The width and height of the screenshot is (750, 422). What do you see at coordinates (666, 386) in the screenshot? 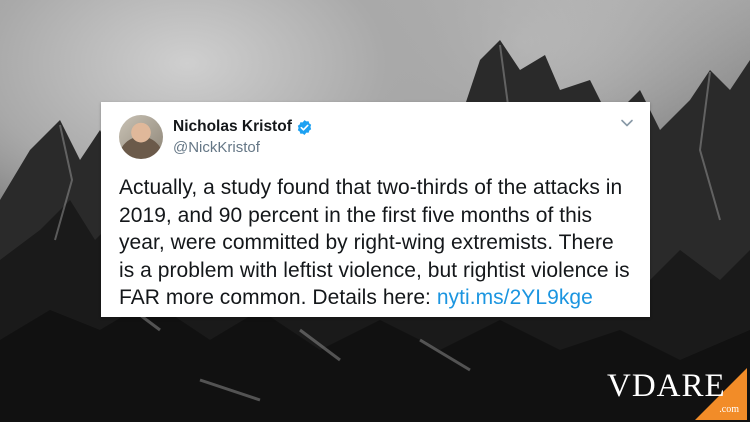
I see `brand-name: VDARE` at bounding box center [666, 386].